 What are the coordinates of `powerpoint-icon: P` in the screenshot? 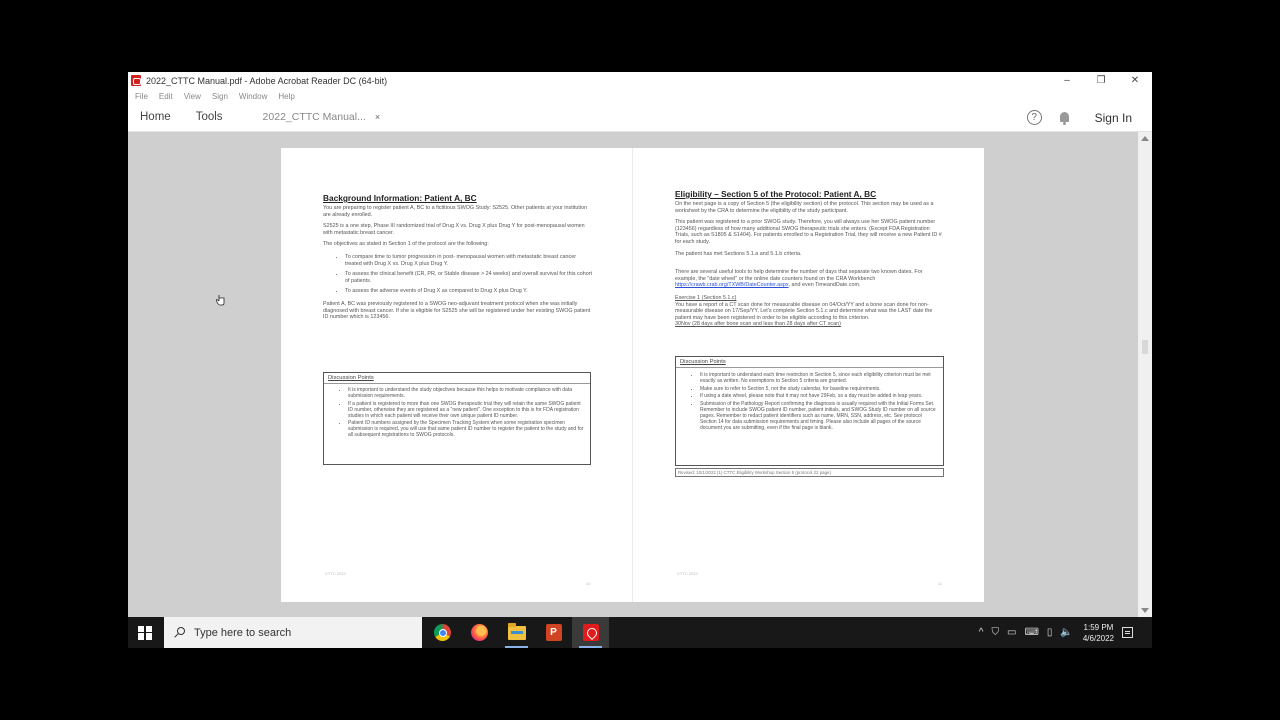 It's located at (553, 632).